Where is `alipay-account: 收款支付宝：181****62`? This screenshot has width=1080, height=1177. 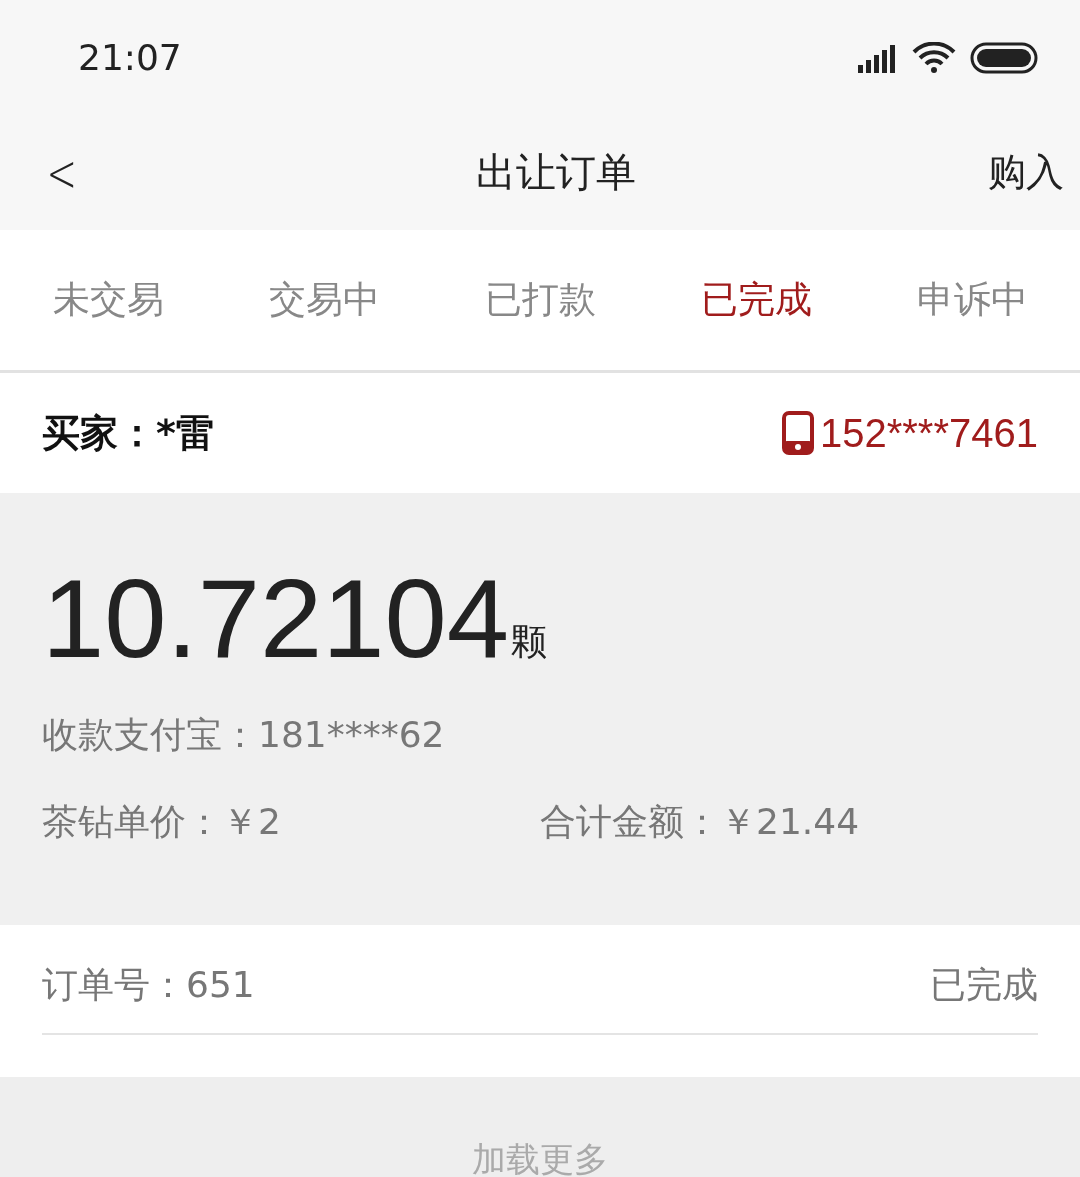 alipay-account: 收款支付宝：181****62 is located at coordinates (244, 735).